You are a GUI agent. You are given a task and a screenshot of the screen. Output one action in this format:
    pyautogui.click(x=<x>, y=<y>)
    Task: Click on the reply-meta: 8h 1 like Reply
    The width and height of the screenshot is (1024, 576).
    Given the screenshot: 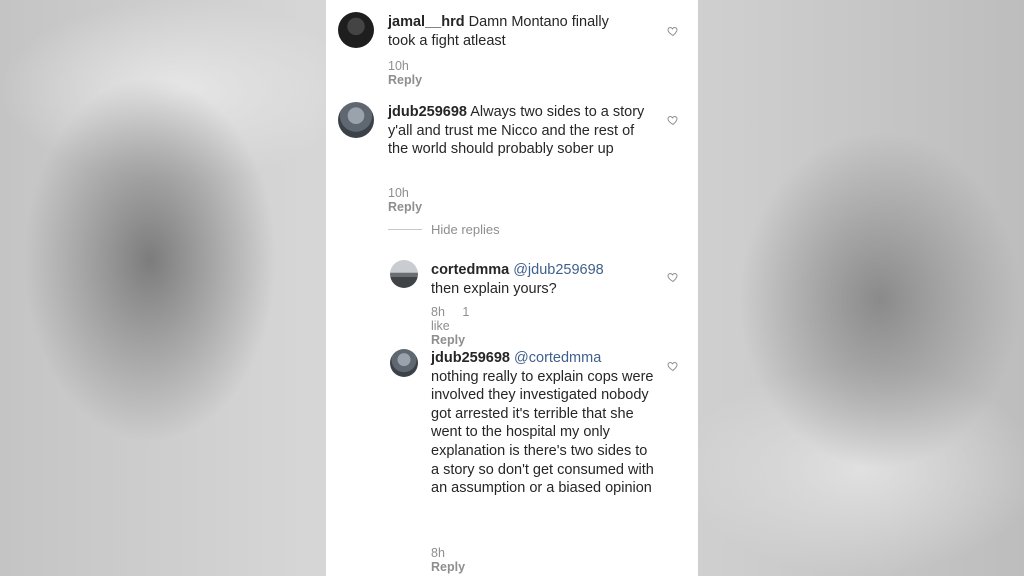 What is the action you would take?
    pyautogui.click(x=455, y=326)
    